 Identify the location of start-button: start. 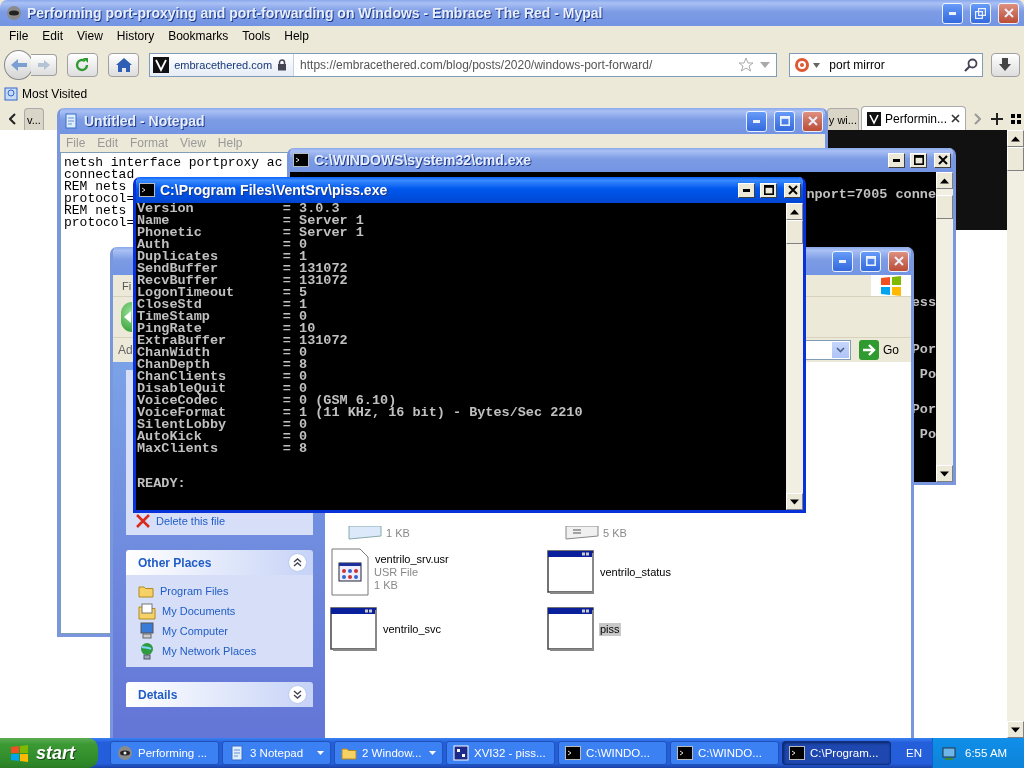
(49, 753).